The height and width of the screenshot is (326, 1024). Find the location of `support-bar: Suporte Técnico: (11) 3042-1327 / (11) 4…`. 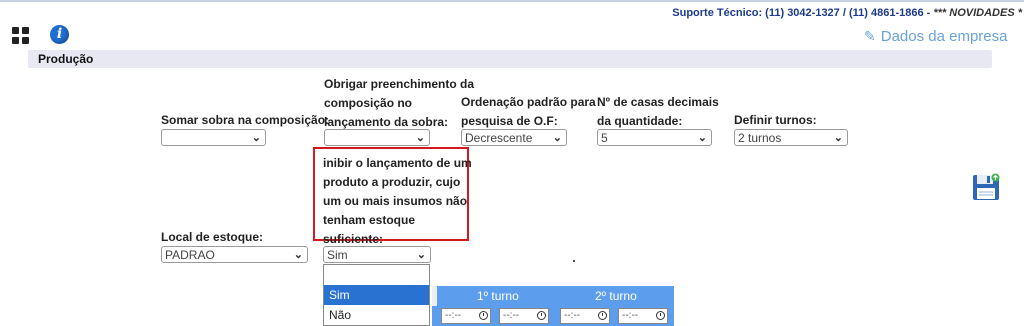

support-bar: Suporte Técnico: (11) 3042-1327 / (11) 4… is located at coordinates (847, 13).